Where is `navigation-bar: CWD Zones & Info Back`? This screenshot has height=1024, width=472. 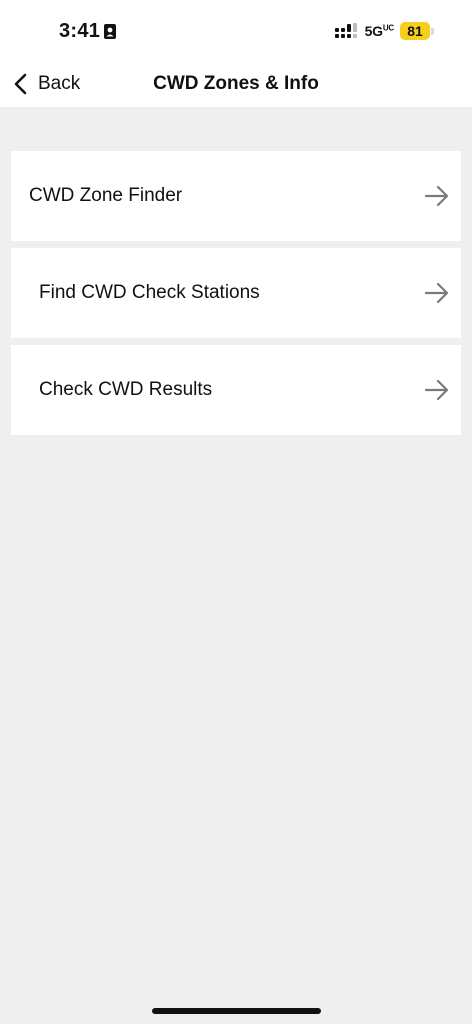 navigation-bar: CWD Zones & Info Back is located at coordinates (236, 84).